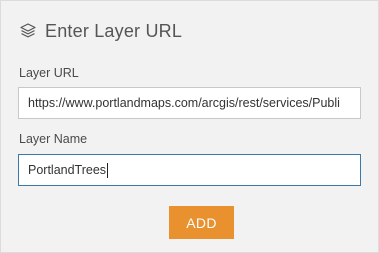 The height and width of the screenshot is (253, 379). I want to click on panel-header: Enter Layer URL, so click(100, 31).